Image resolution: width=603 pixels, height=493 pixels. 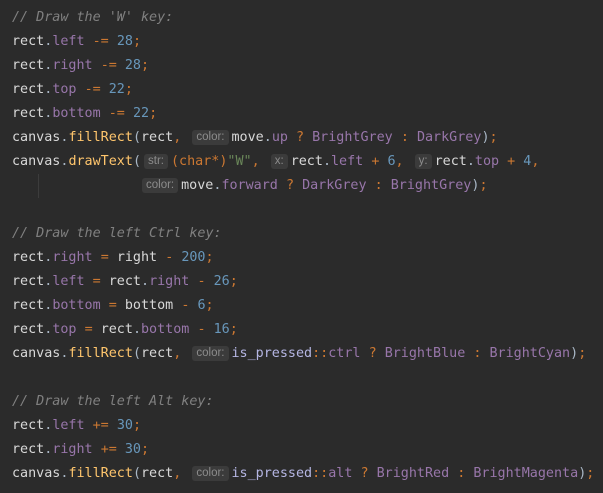 I want to click on enum-value: BrightBlue, so click(x=425, y=353).